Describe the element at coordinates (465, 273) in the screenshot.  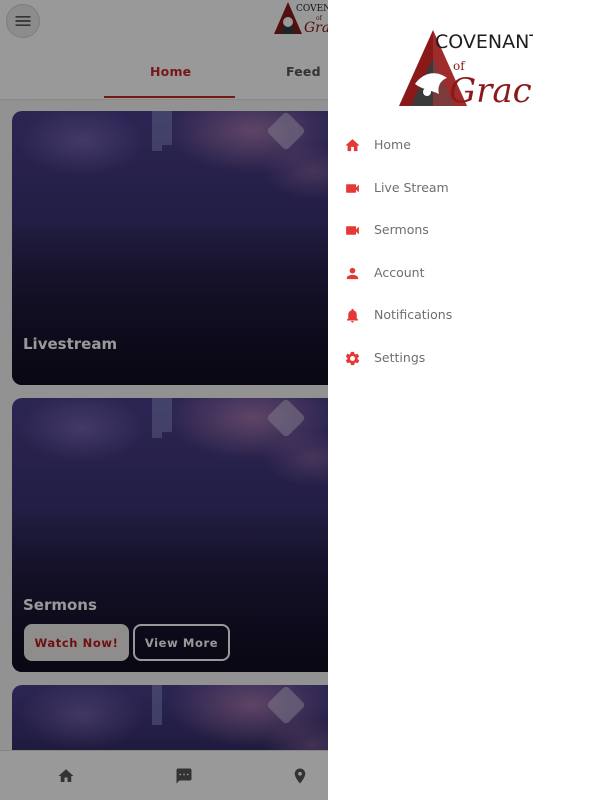
I see `drawer-item-account: Account` at that location.